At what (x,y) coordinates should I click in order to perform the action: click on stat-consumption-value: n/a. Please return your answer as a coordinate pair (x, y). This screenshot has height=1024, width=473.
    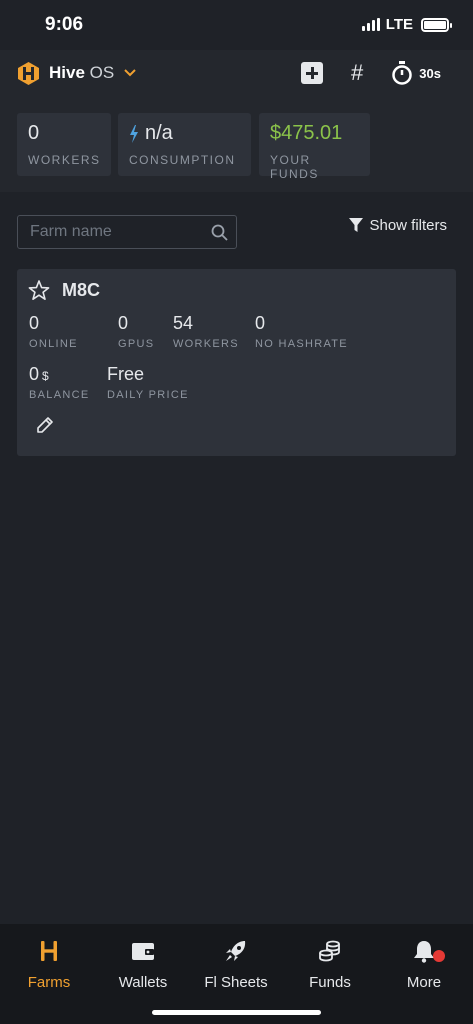
    Looking at the image, I should click on (159, 133).